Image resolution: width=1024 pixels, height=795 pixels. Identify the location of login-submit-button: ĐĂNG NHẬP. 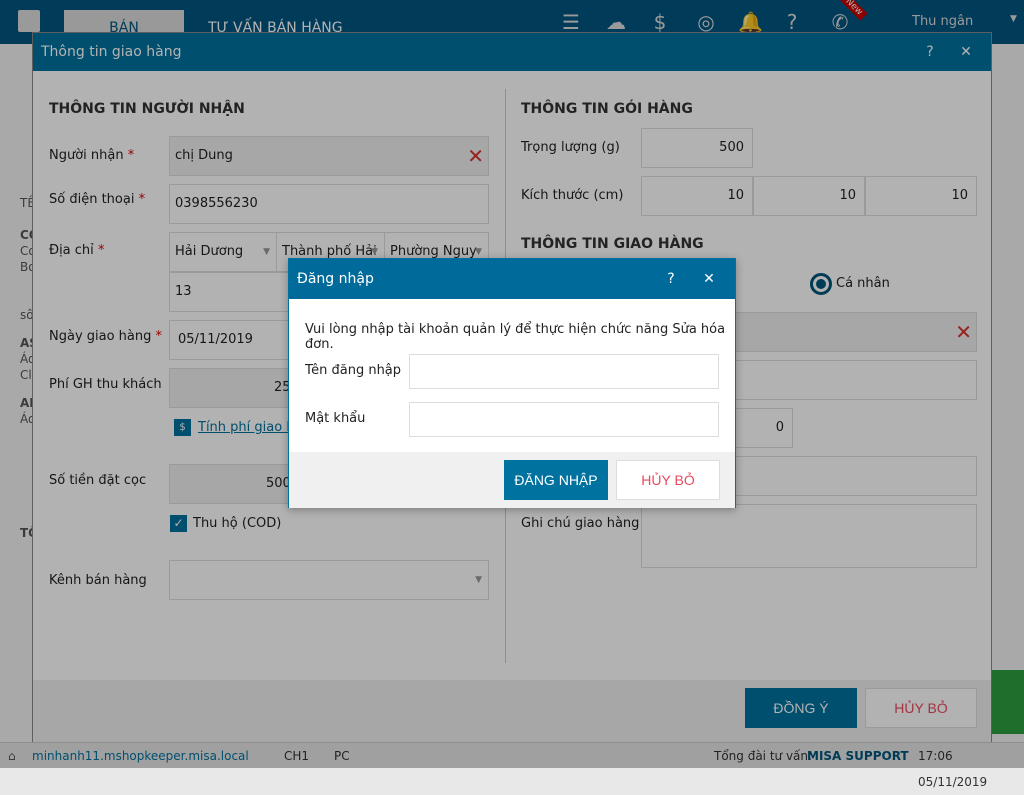
(556, 480).